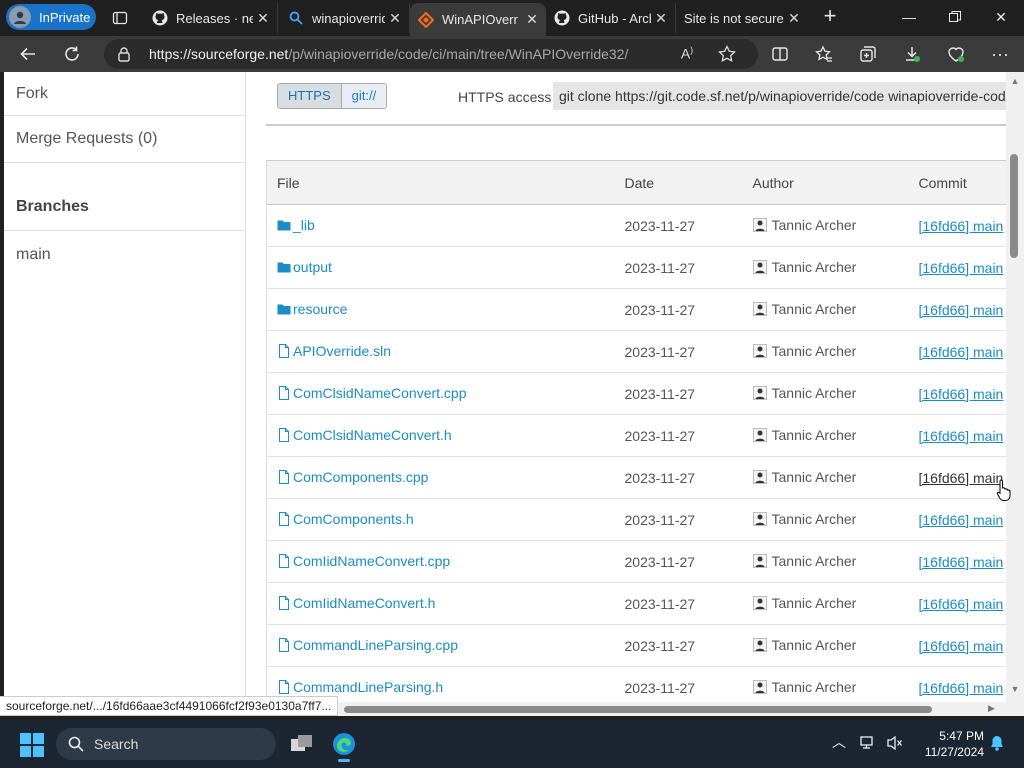 The width and height of the screenshot is (1024, 768). What do you see at coordinates (912, 54) in the screenshot?
I see `downloads-icon` at bounding box center [912, 54].